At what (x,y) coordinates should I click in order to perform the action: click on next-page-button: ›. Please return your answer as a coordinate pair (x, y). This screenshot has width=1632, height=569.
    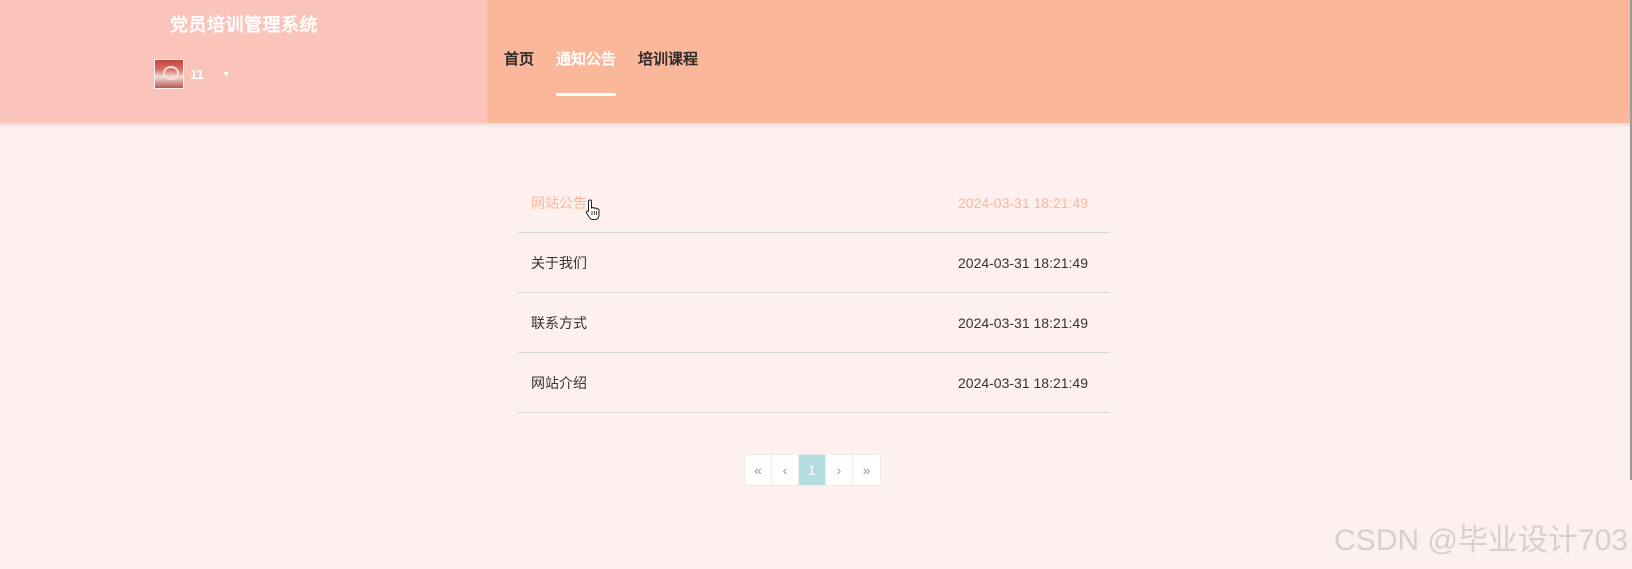
    Looking at the image, I should click on (839, 470).